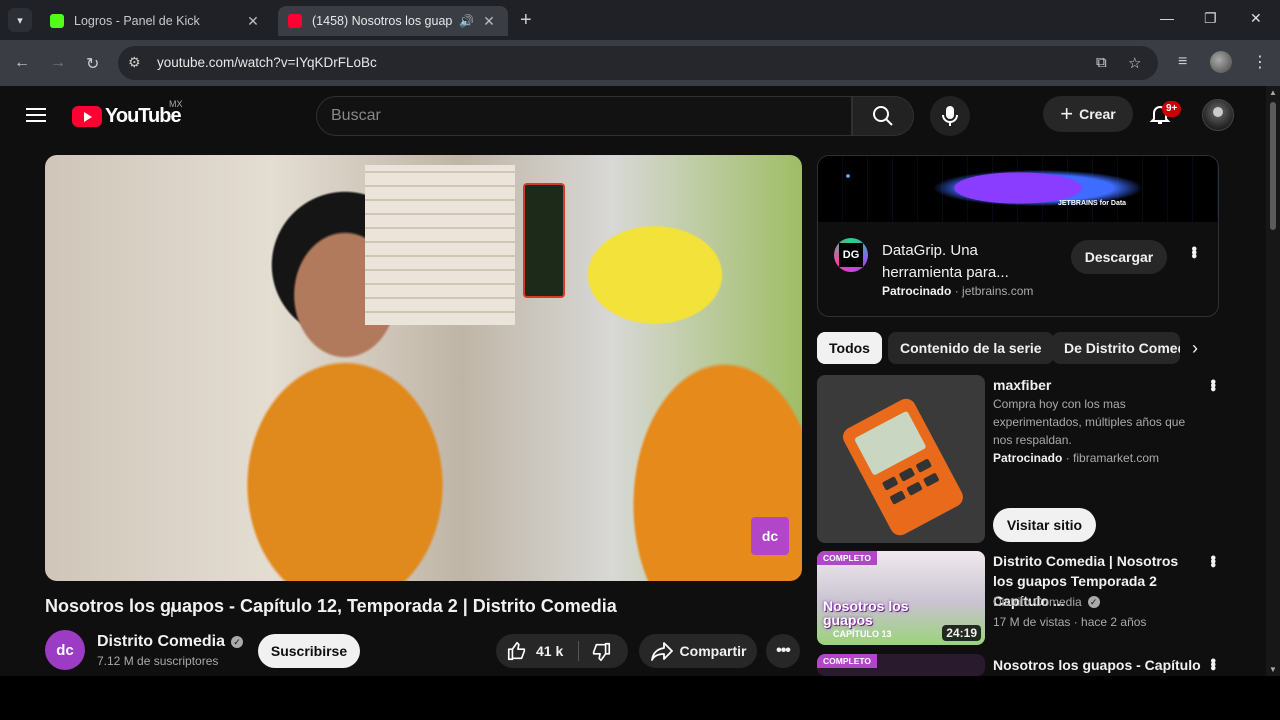  What do you see at coordinates (1193, 251) in the screenshot?
I see `ad-menu-icon: •••` at bounding box center [1193, 251].